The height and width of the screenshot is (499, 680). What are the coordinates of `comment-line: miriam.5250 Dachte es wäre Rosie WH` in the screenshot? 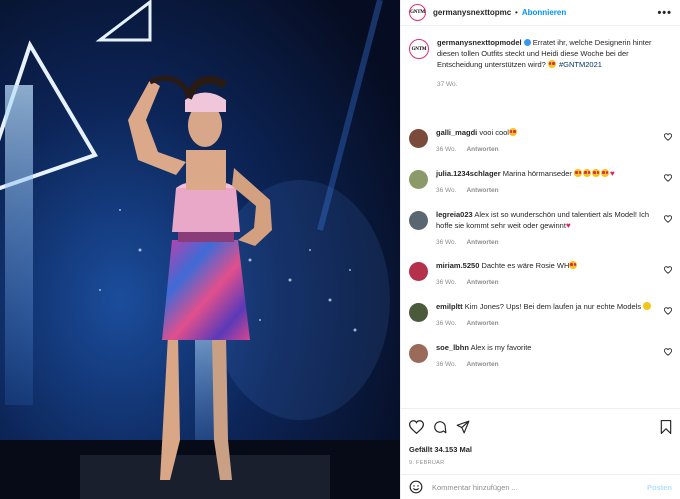 It's located at (545, 265).